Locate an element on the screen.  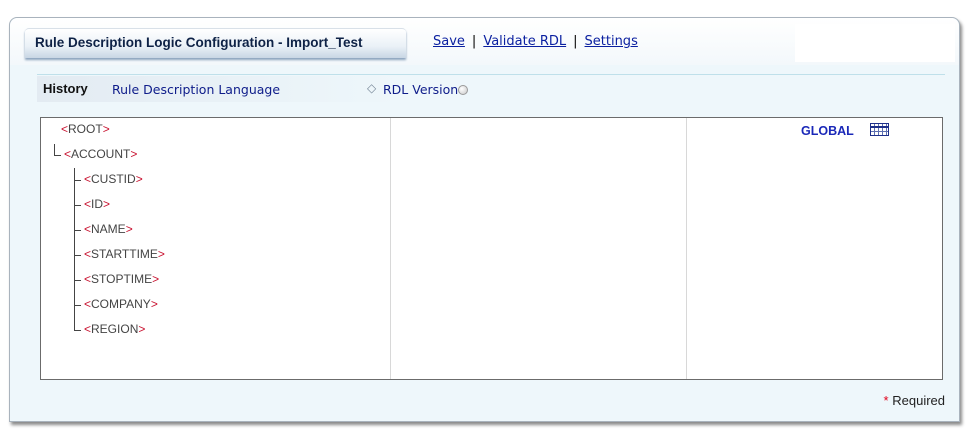
required-label: Required is located at coordinates (918, 400).